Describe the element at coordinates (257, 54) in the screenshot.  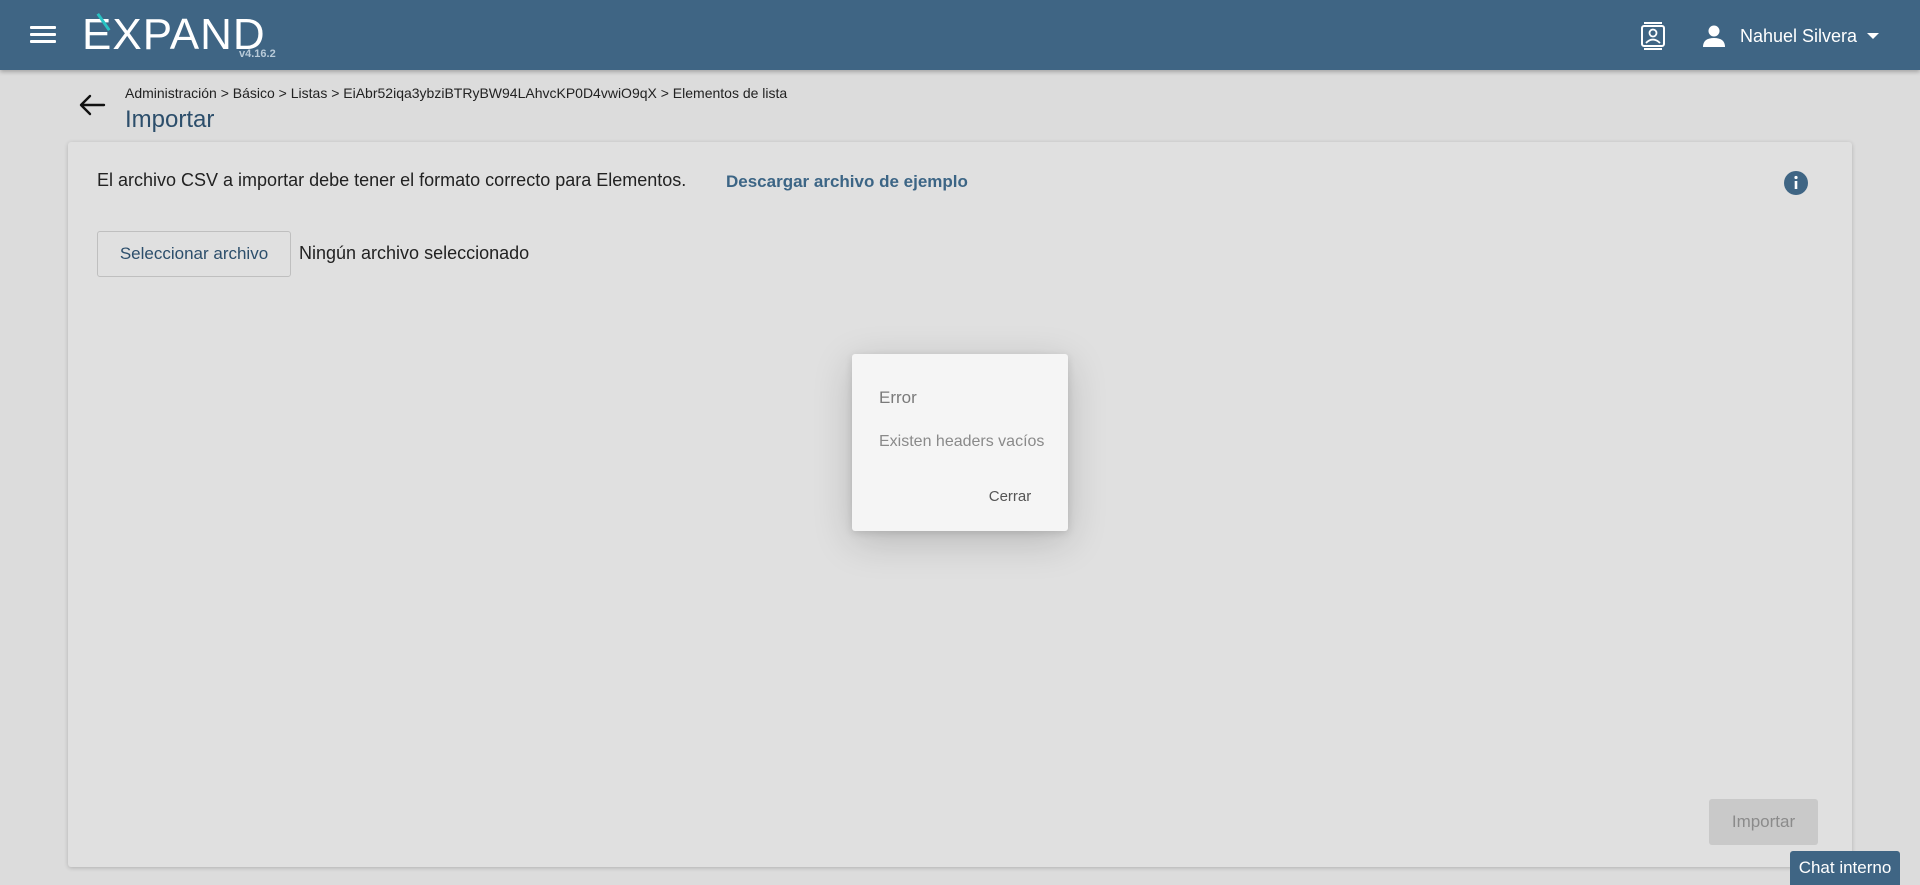
I see `version-label: v4.16.2` at that location.